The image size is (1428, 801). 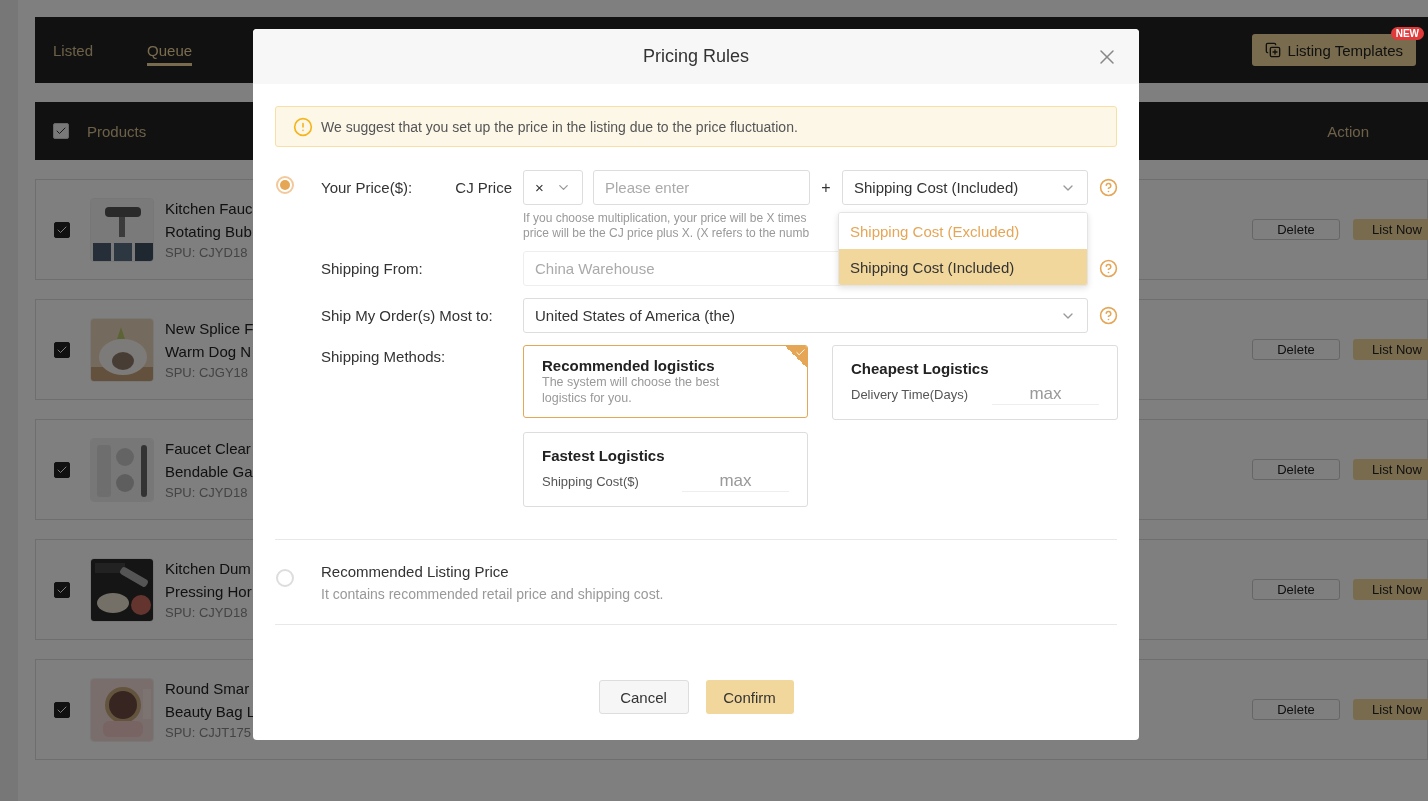 I want to click on product-spu: SPU: CJGY18, so click(x=207, y=372).